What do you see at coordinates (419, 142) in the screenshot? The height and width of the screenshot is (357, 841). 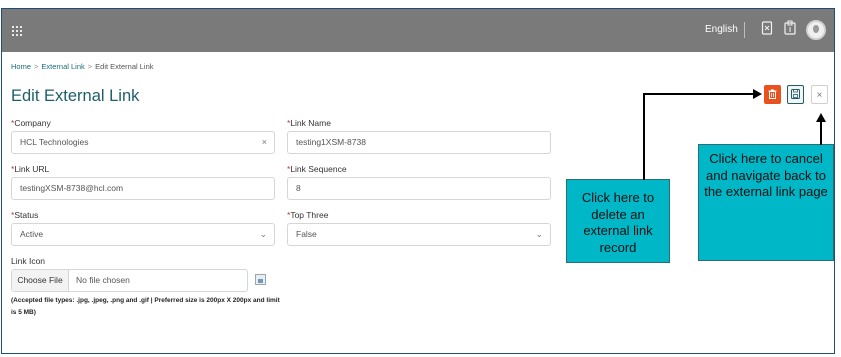 I see `link-name-input: testing1XSM-8738` at bounding box center [419, 142].